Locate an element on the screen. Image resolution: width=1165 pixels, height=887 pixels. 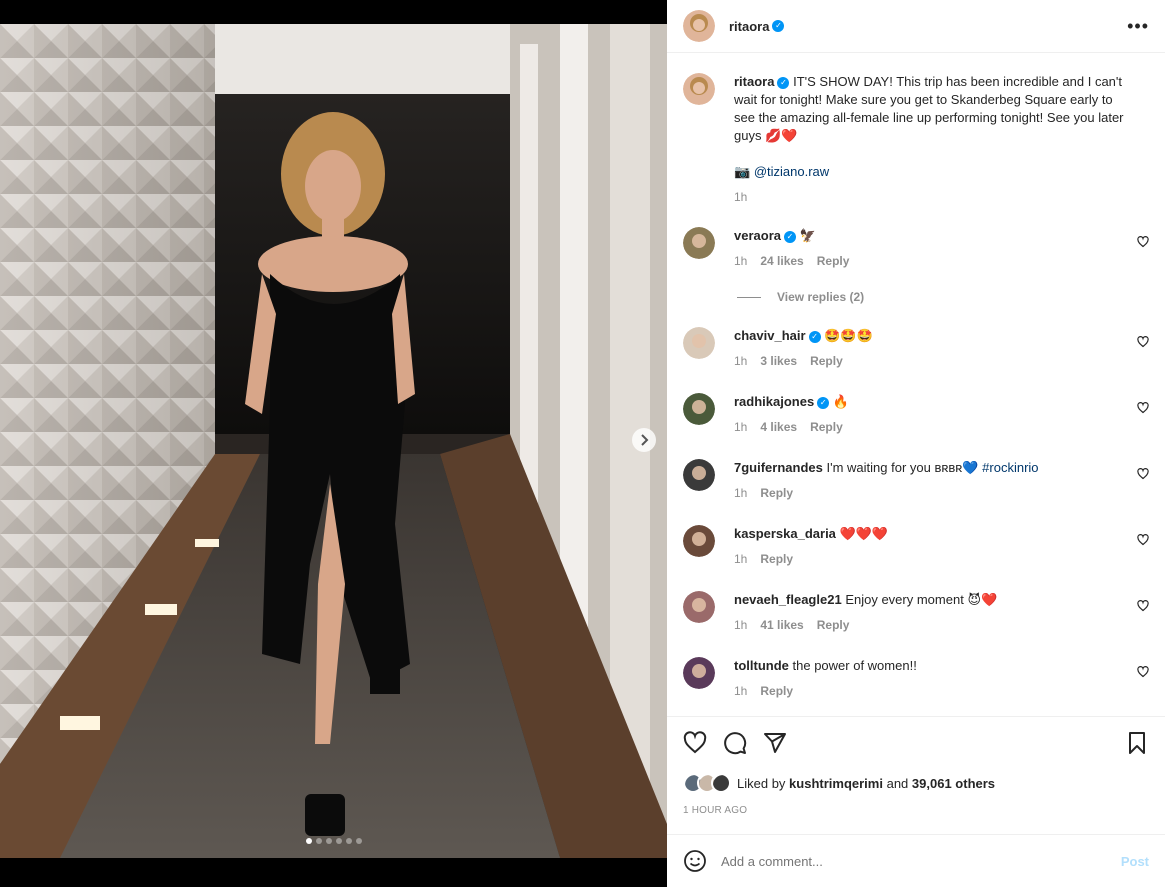
comment-body: tolltunde the power of women!! 1h Reply is located at coordinates (934, 678).